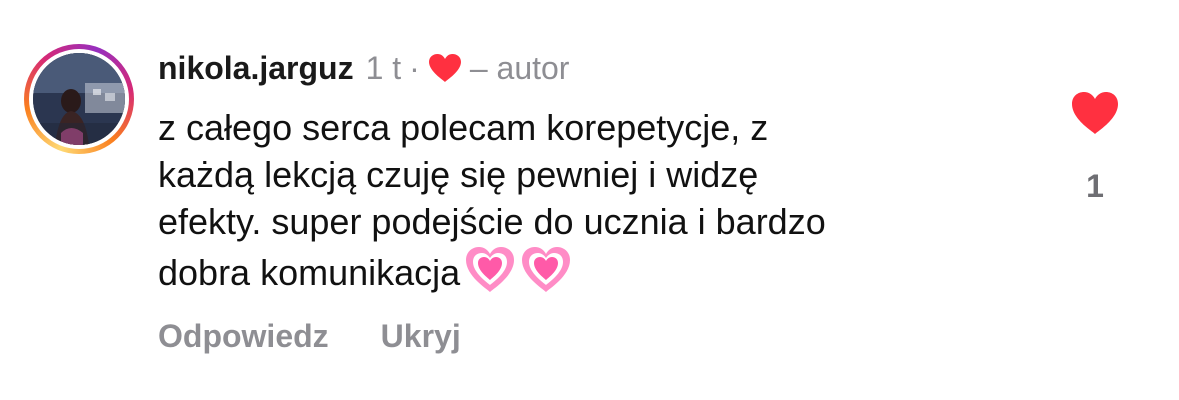  Describe the element at coordinates (309, 272) in the screenshot. I see `comment-text-line: dobra komunikacja` at that location.